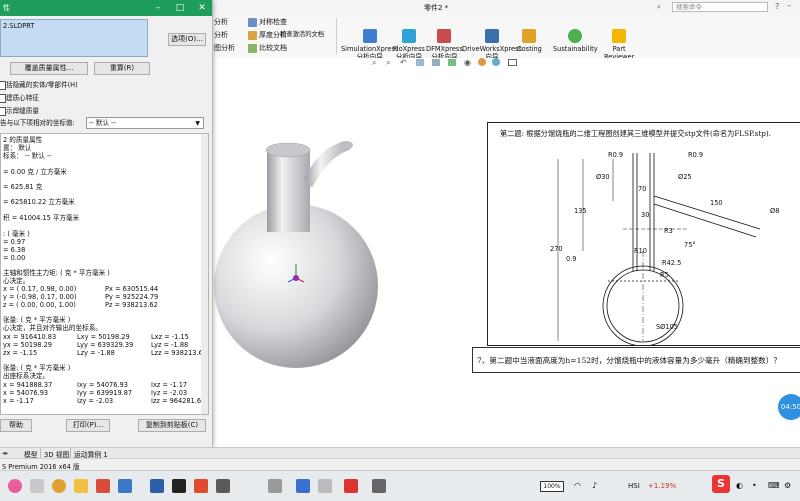  What do you see at coordinates (409, 45) in the screenshot?
I see `floxpress-button: FloXpress 分析向导` at bounding box center [409, 45].